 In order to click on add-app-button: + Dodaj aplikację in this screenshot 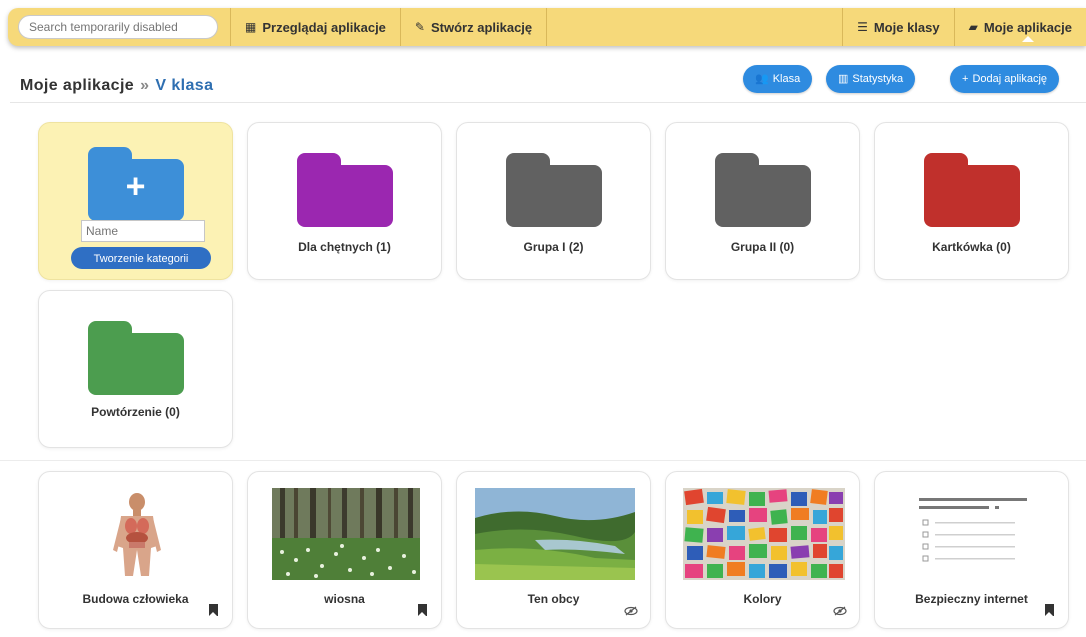, I will do `click(1005, 79)`.